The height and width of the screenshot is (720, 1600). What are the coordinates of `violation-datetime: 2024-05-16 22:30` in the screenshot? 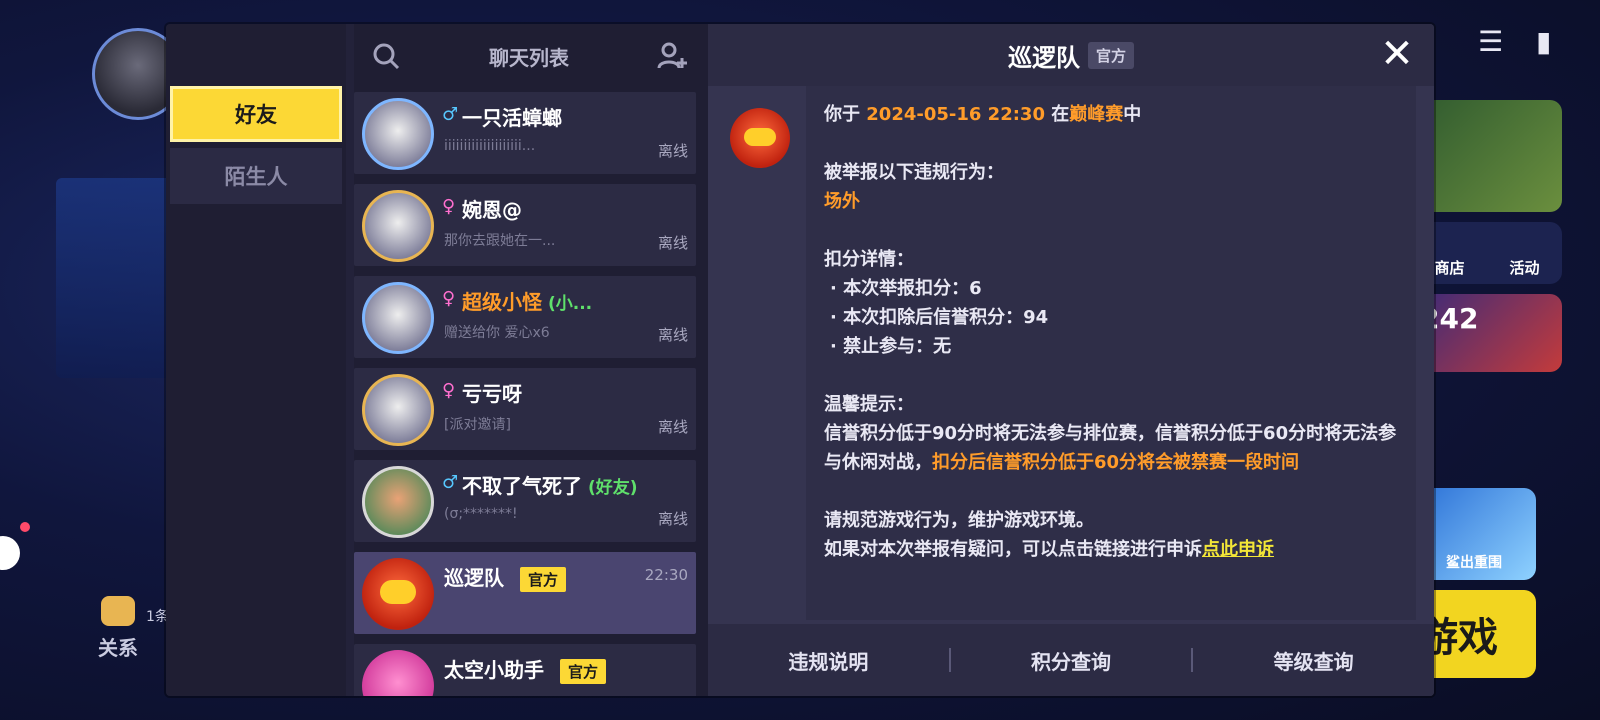 It's located at (955, 114).